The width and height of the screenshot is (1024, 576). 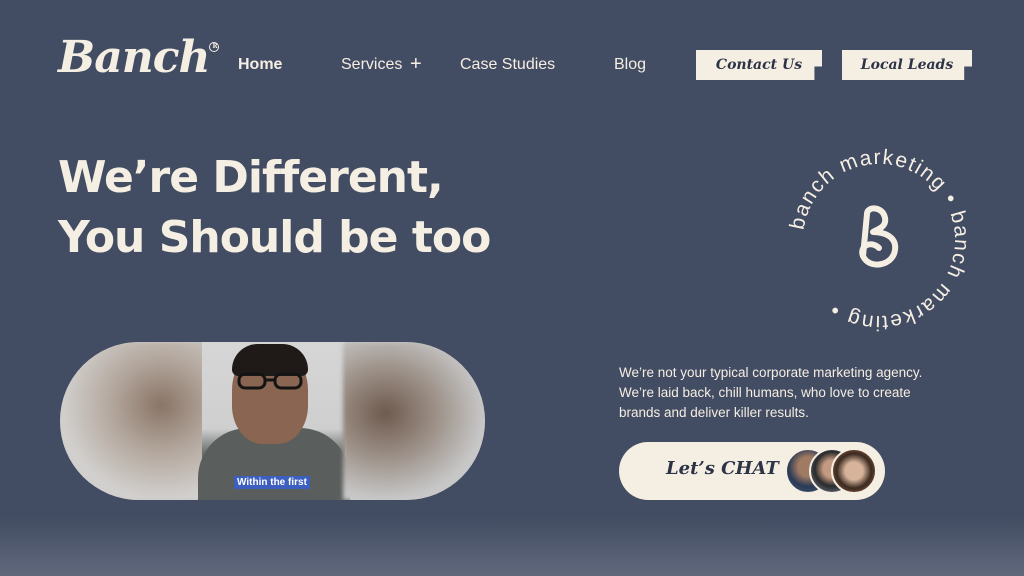 What do you see at coordinates (274, 208) in the screenshot?
I see `hero-title: We’re Different, You Should be too` at bounding box center [274, 208].